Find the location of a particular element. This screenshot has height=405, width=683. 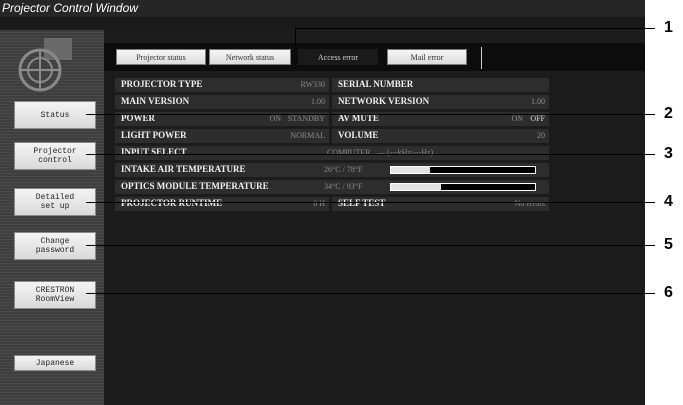

intake-air-temp-value: 26°C / 78°F is located at coordinates (343, 169).